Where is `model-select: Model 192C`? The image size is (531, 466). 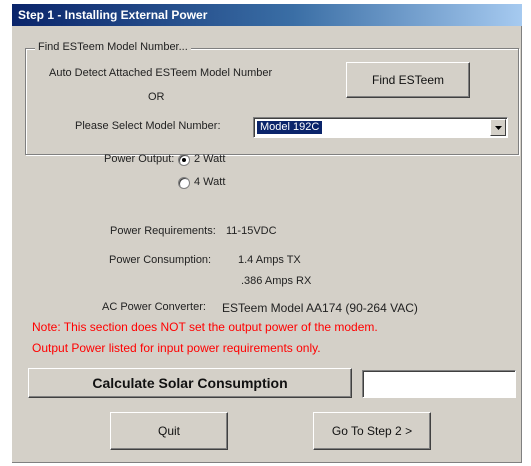 model-select: Model 192C is located at coordinates (380, 127).